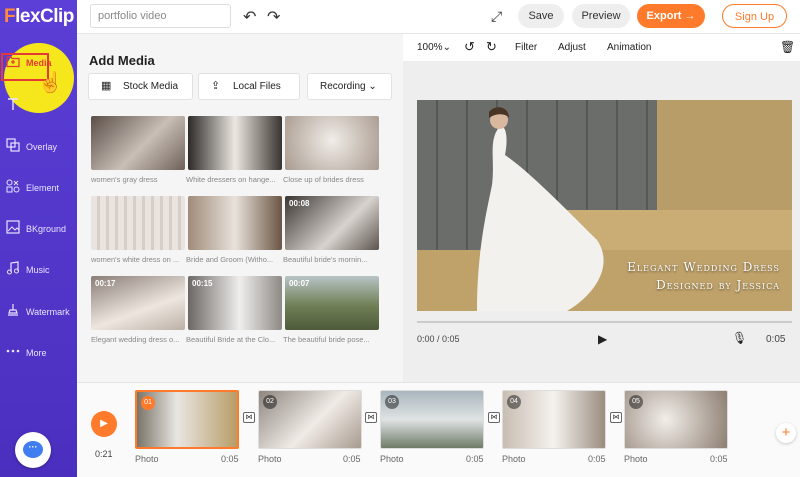  Describe the element at coordinates (332, 303) in the screenshot. I see `media-thumbnail: 00:07` at that location.